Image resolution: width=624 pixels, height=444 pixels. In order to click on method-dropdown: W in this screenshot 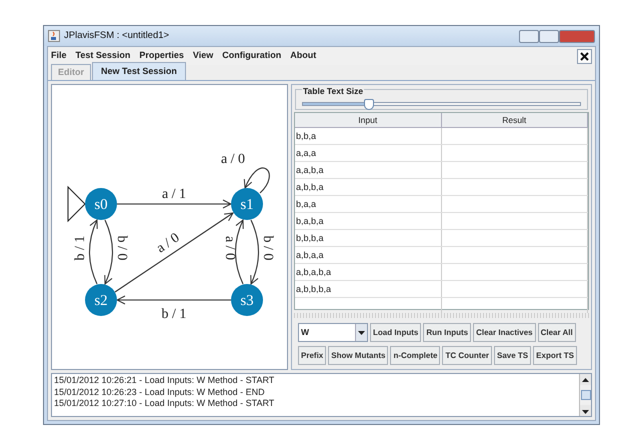, I will do `click(333, 332)`.